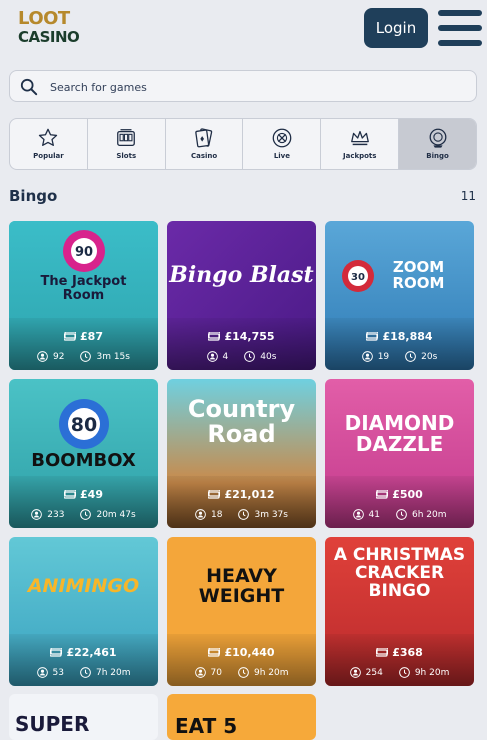 The width and height of the screenshot is (487, 740). What do you see at coordinates (83, 423) in the screenshot?
I see `bingo-ball-80-icon: 80` at bounding box center [83, 423].